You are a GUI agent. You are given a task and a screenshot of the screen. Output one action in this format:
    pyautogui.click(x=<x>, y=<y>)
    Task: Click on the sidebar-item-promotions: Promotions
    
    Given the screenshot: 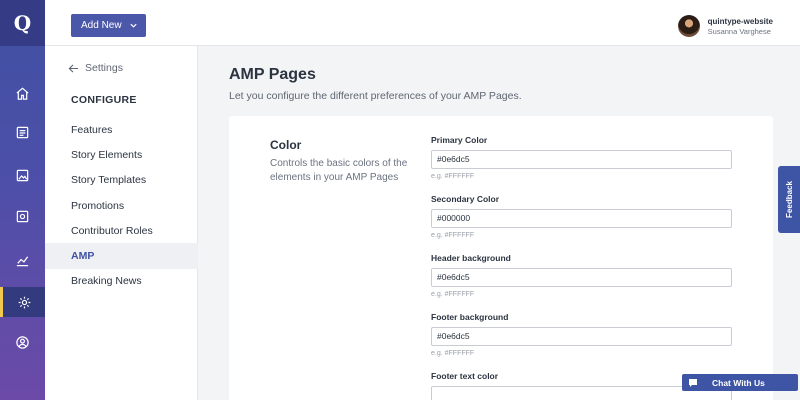 What is the action you would take?
    pyautogui.click(x=121, y=205)
    